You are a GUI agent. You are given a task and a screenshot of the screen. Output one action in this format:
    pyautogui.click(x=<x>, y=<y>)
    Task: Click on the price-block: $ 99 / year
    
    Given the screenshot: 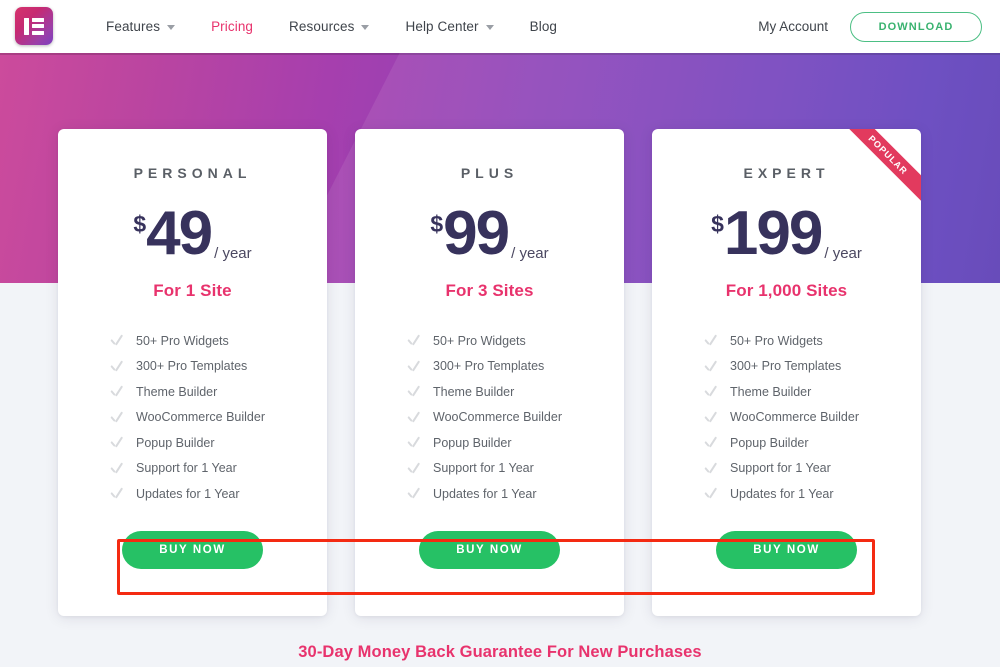 What is the action you would take?
    pyautogui.click(x=489, y=234)
    